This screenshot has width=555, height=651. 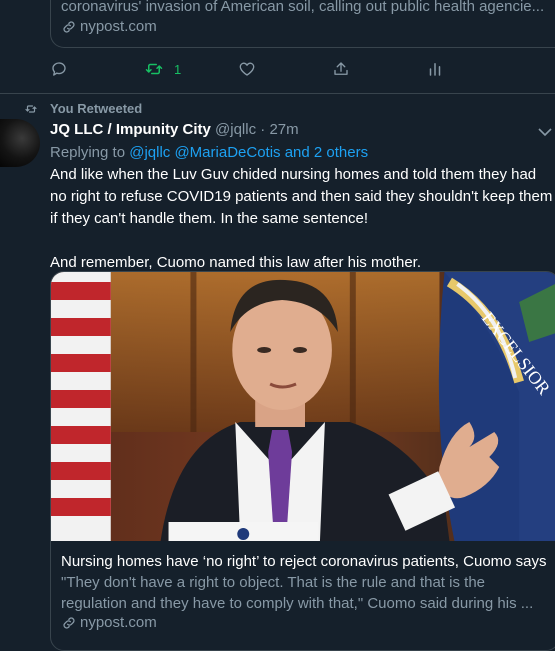 I want to click on share-button, so click(x=379, y=69).